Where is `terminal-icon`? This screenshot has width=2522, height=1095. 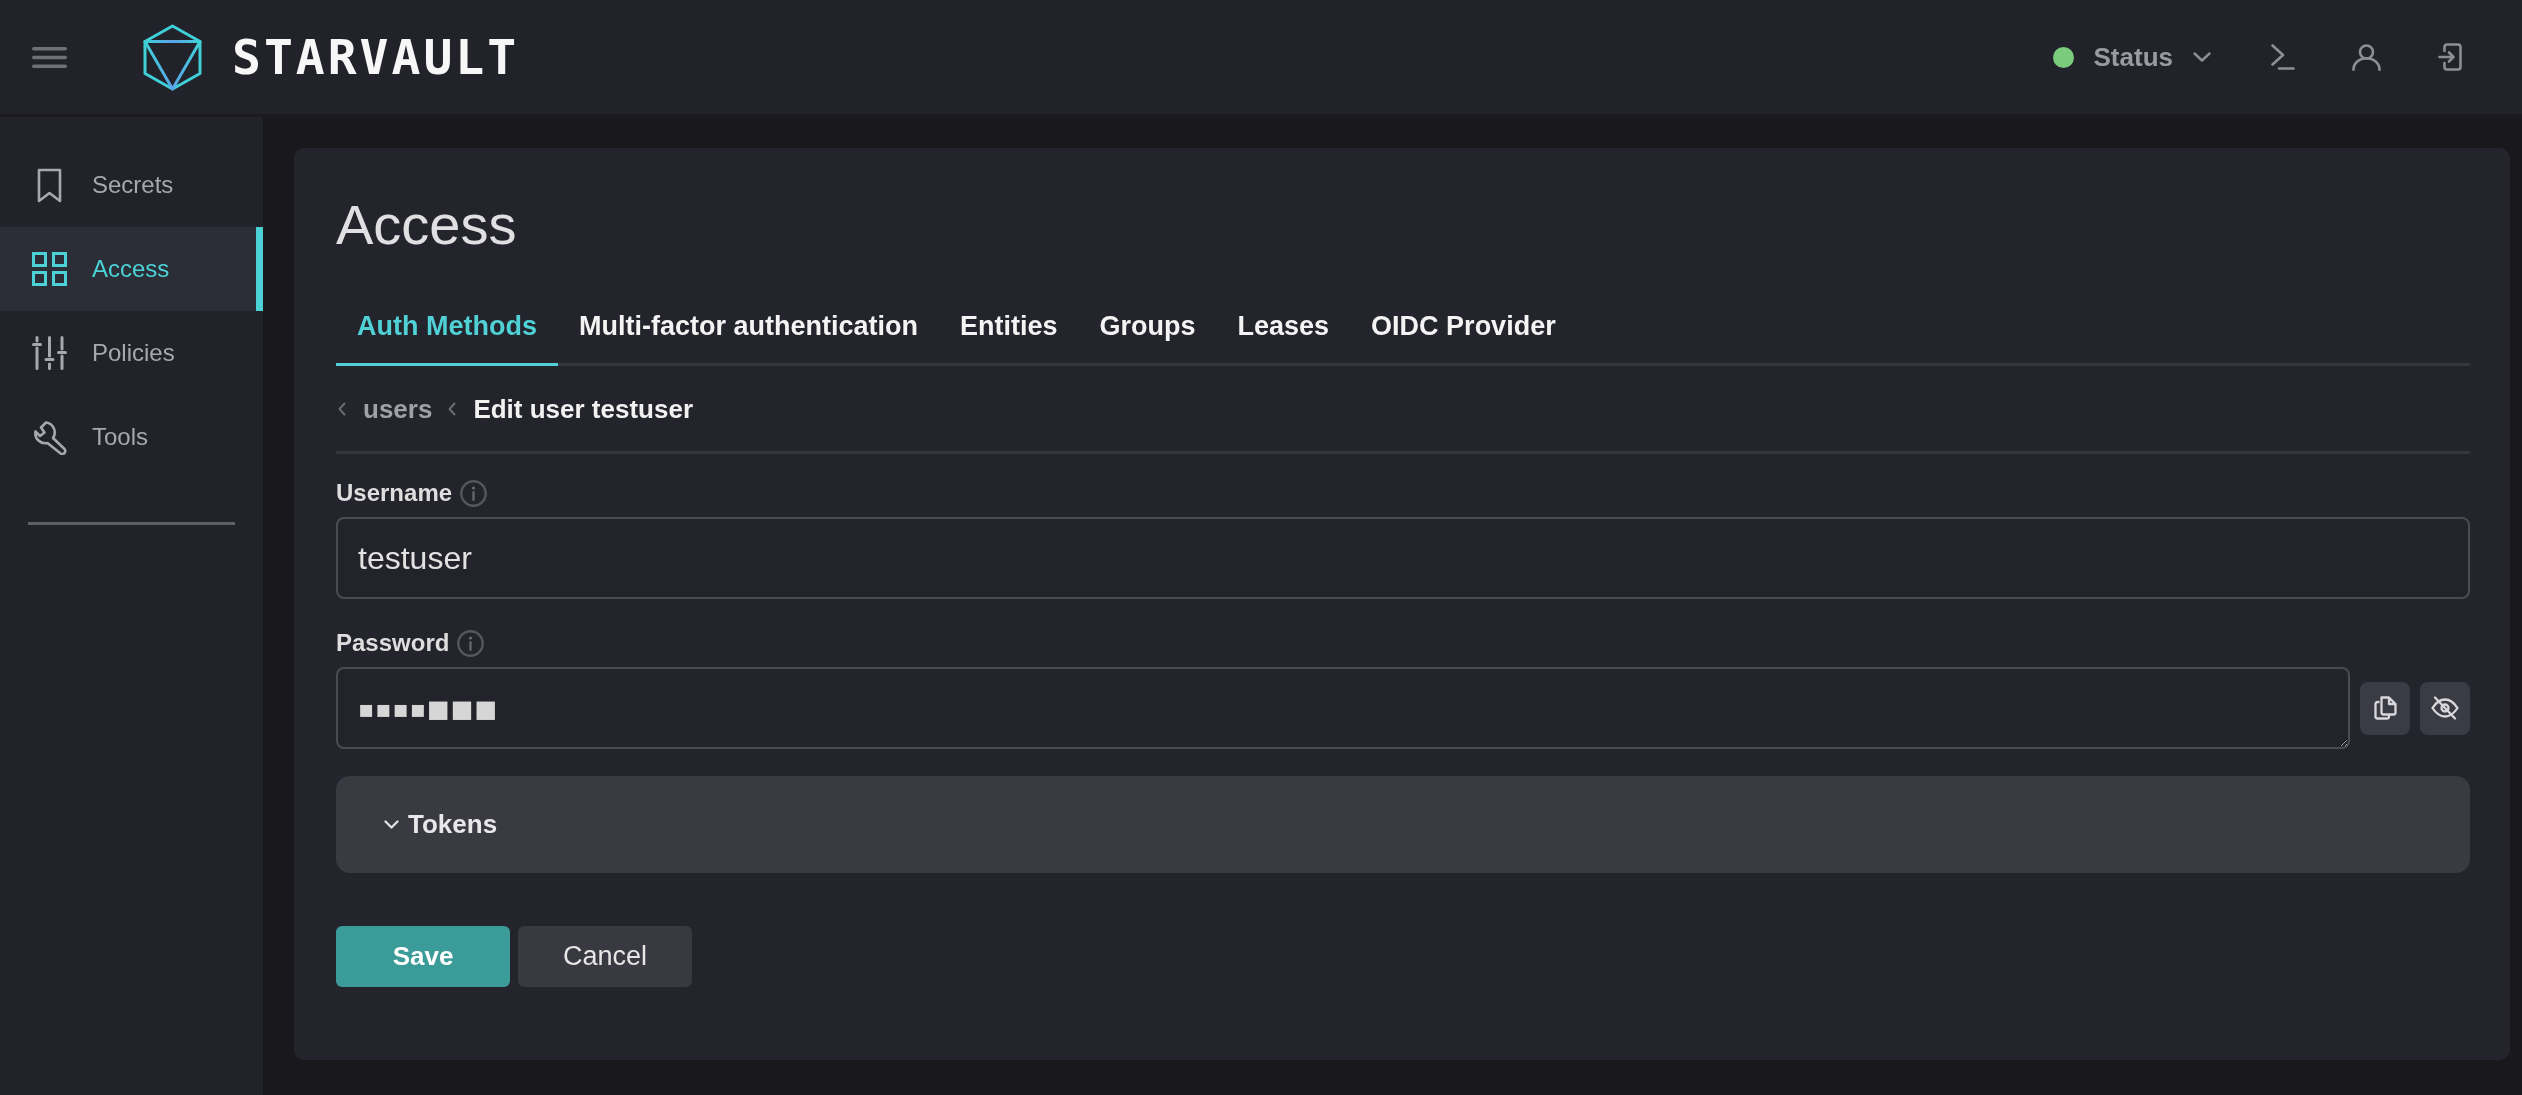 terminal-icon is located at coordinates (2283, 57).